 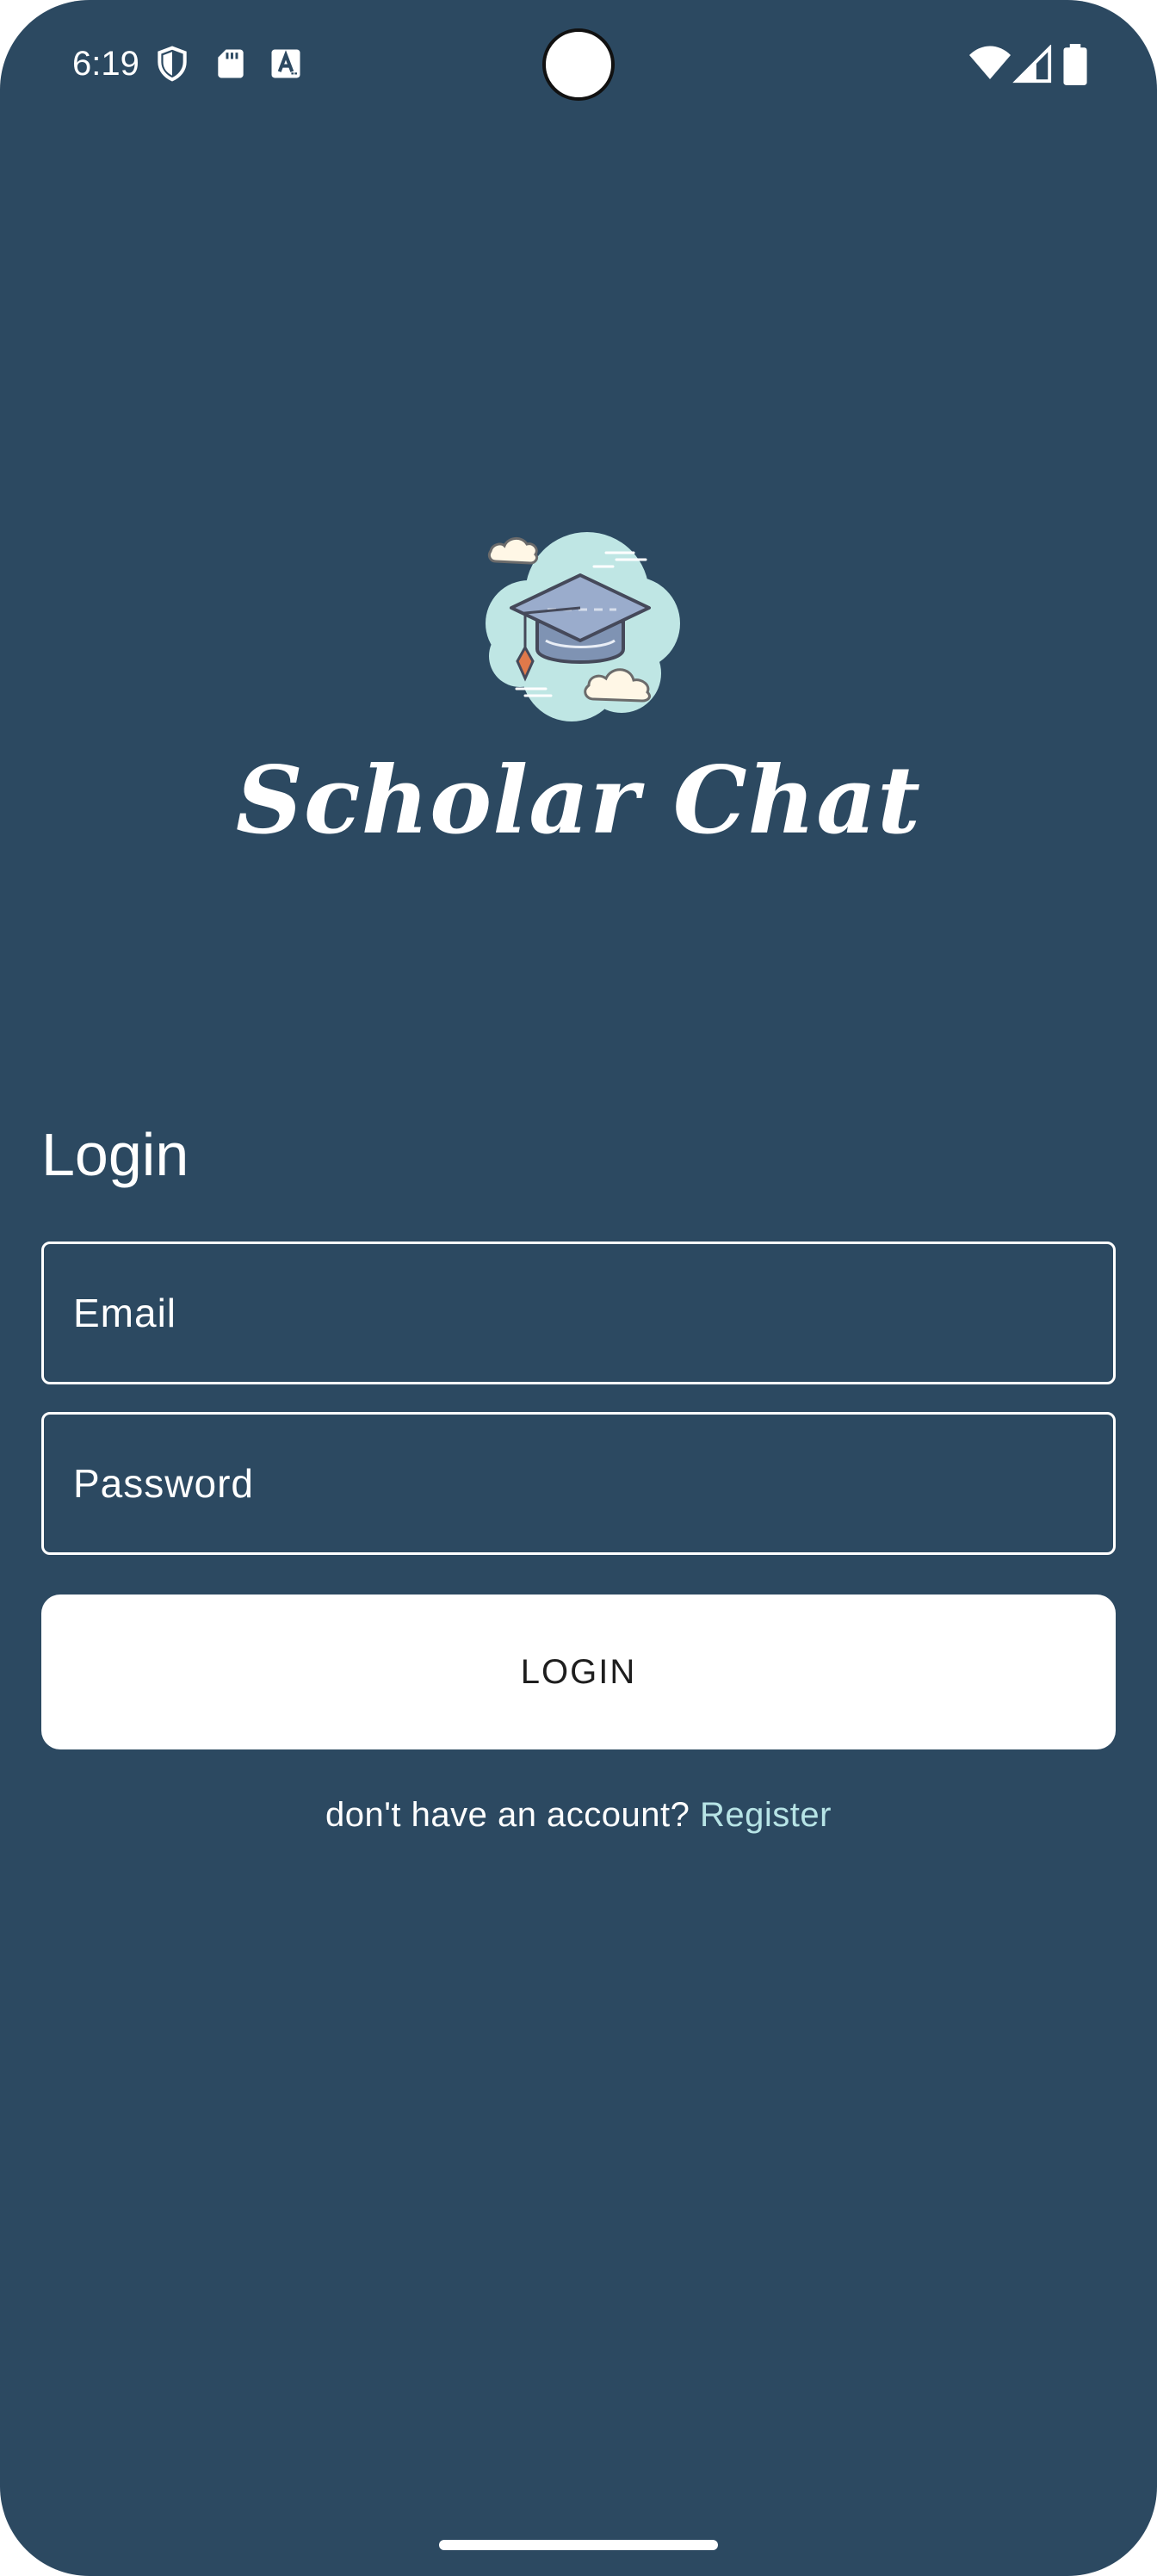 I want to click on cell-signal-icon, so click(x=1032, y=64).